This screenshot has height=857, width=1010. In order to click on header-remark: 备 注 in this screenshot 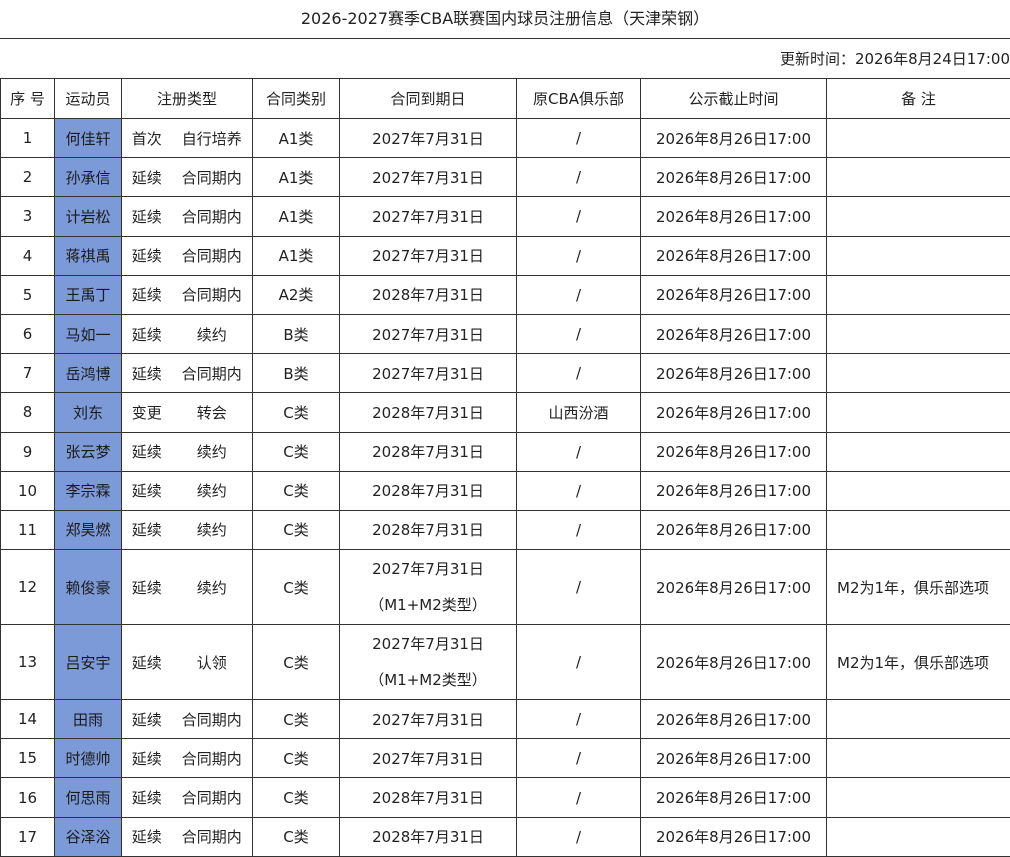, I will do `click(918, 98)`.